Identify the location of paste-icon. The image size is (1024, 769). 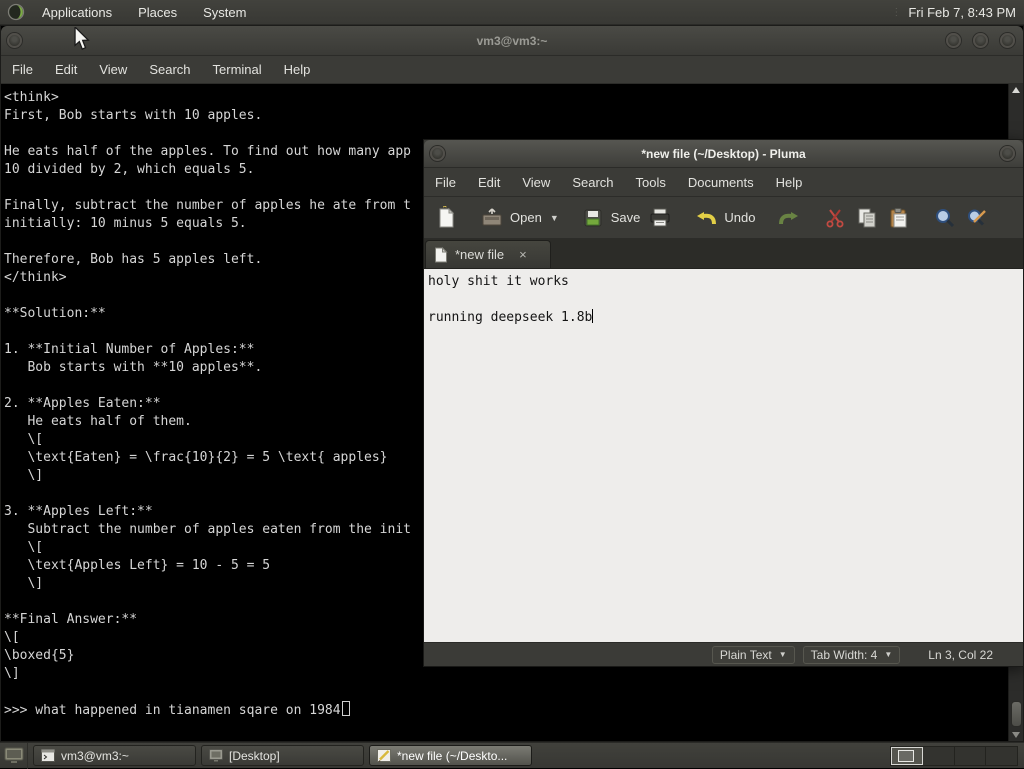
(899, 218).